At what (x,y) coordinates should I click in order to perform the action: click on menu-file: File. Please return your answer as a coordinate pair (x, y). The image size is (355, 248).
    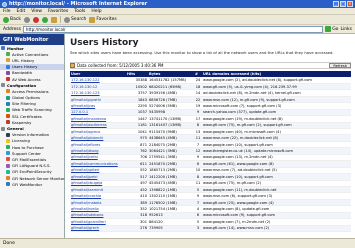
    Looking at the image, I should click on (7, 11).